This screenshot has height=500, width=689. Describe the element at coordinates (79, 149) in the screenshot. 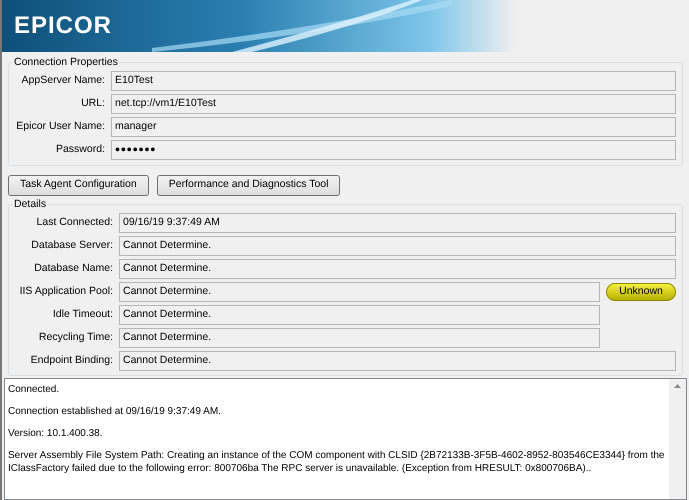

I see `field-label: Password:` at that location.